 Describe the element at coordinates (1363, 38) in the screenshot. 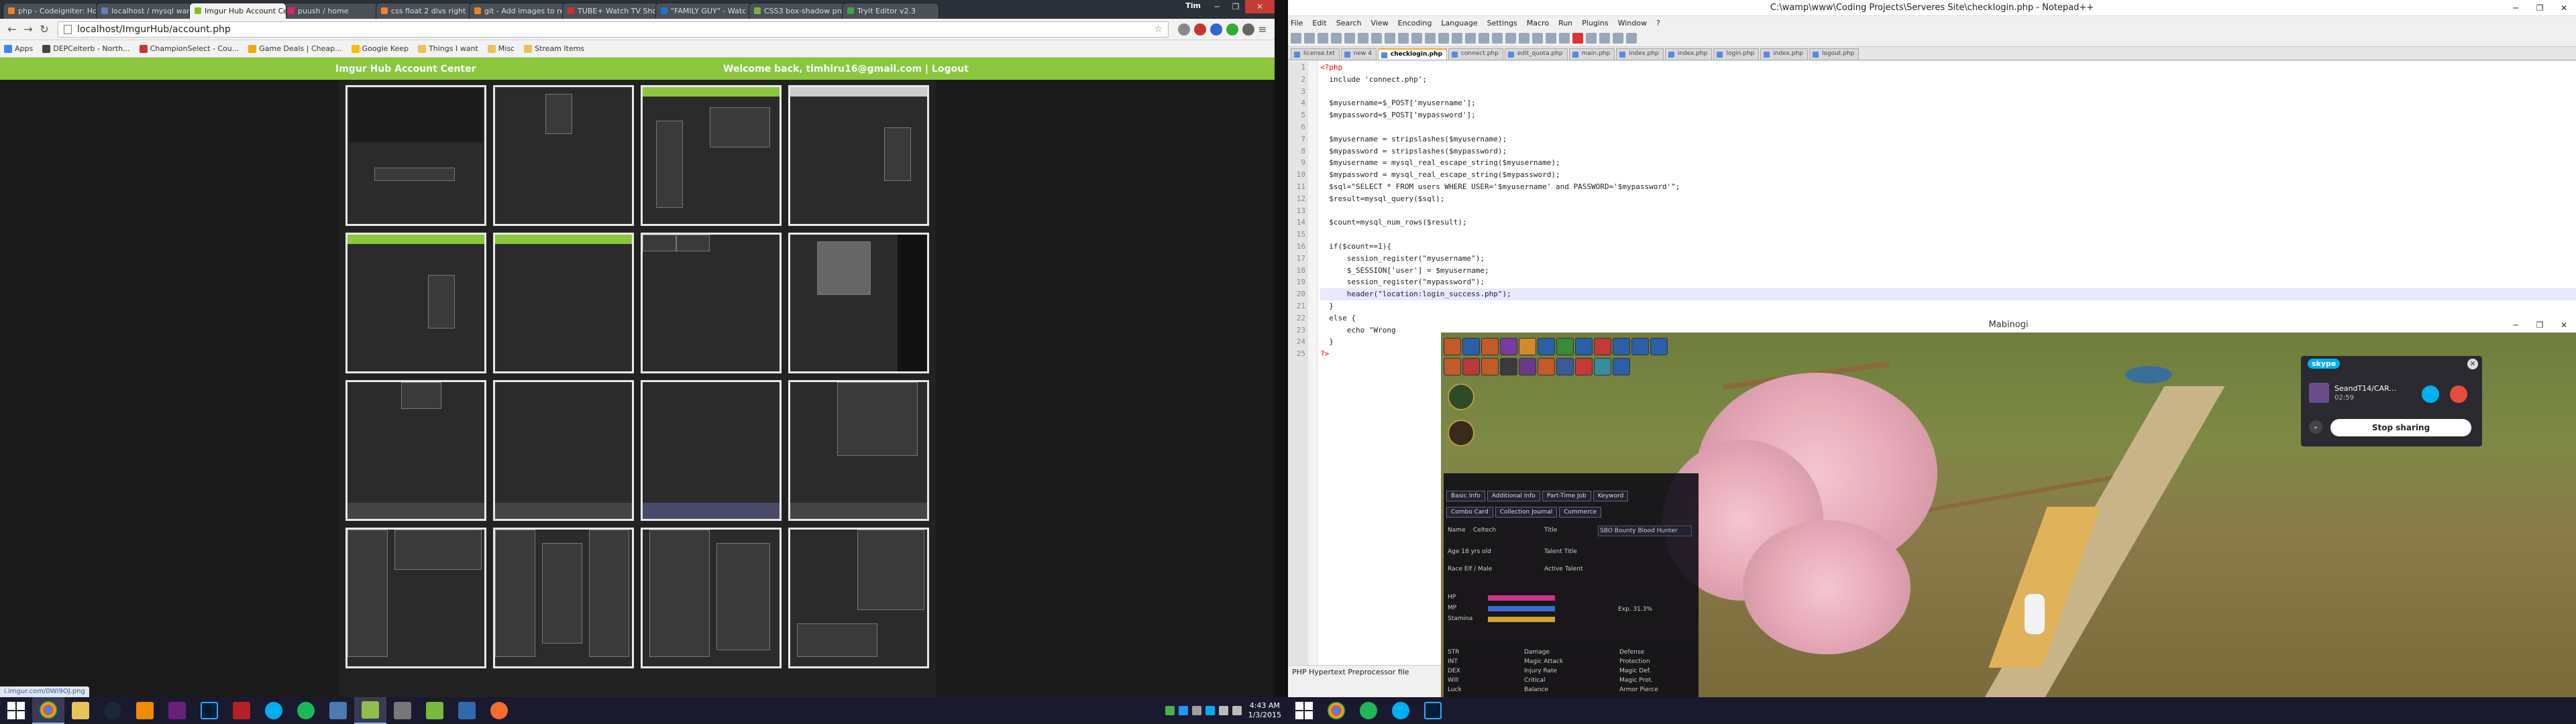

I see `close-all-icon` at that location.